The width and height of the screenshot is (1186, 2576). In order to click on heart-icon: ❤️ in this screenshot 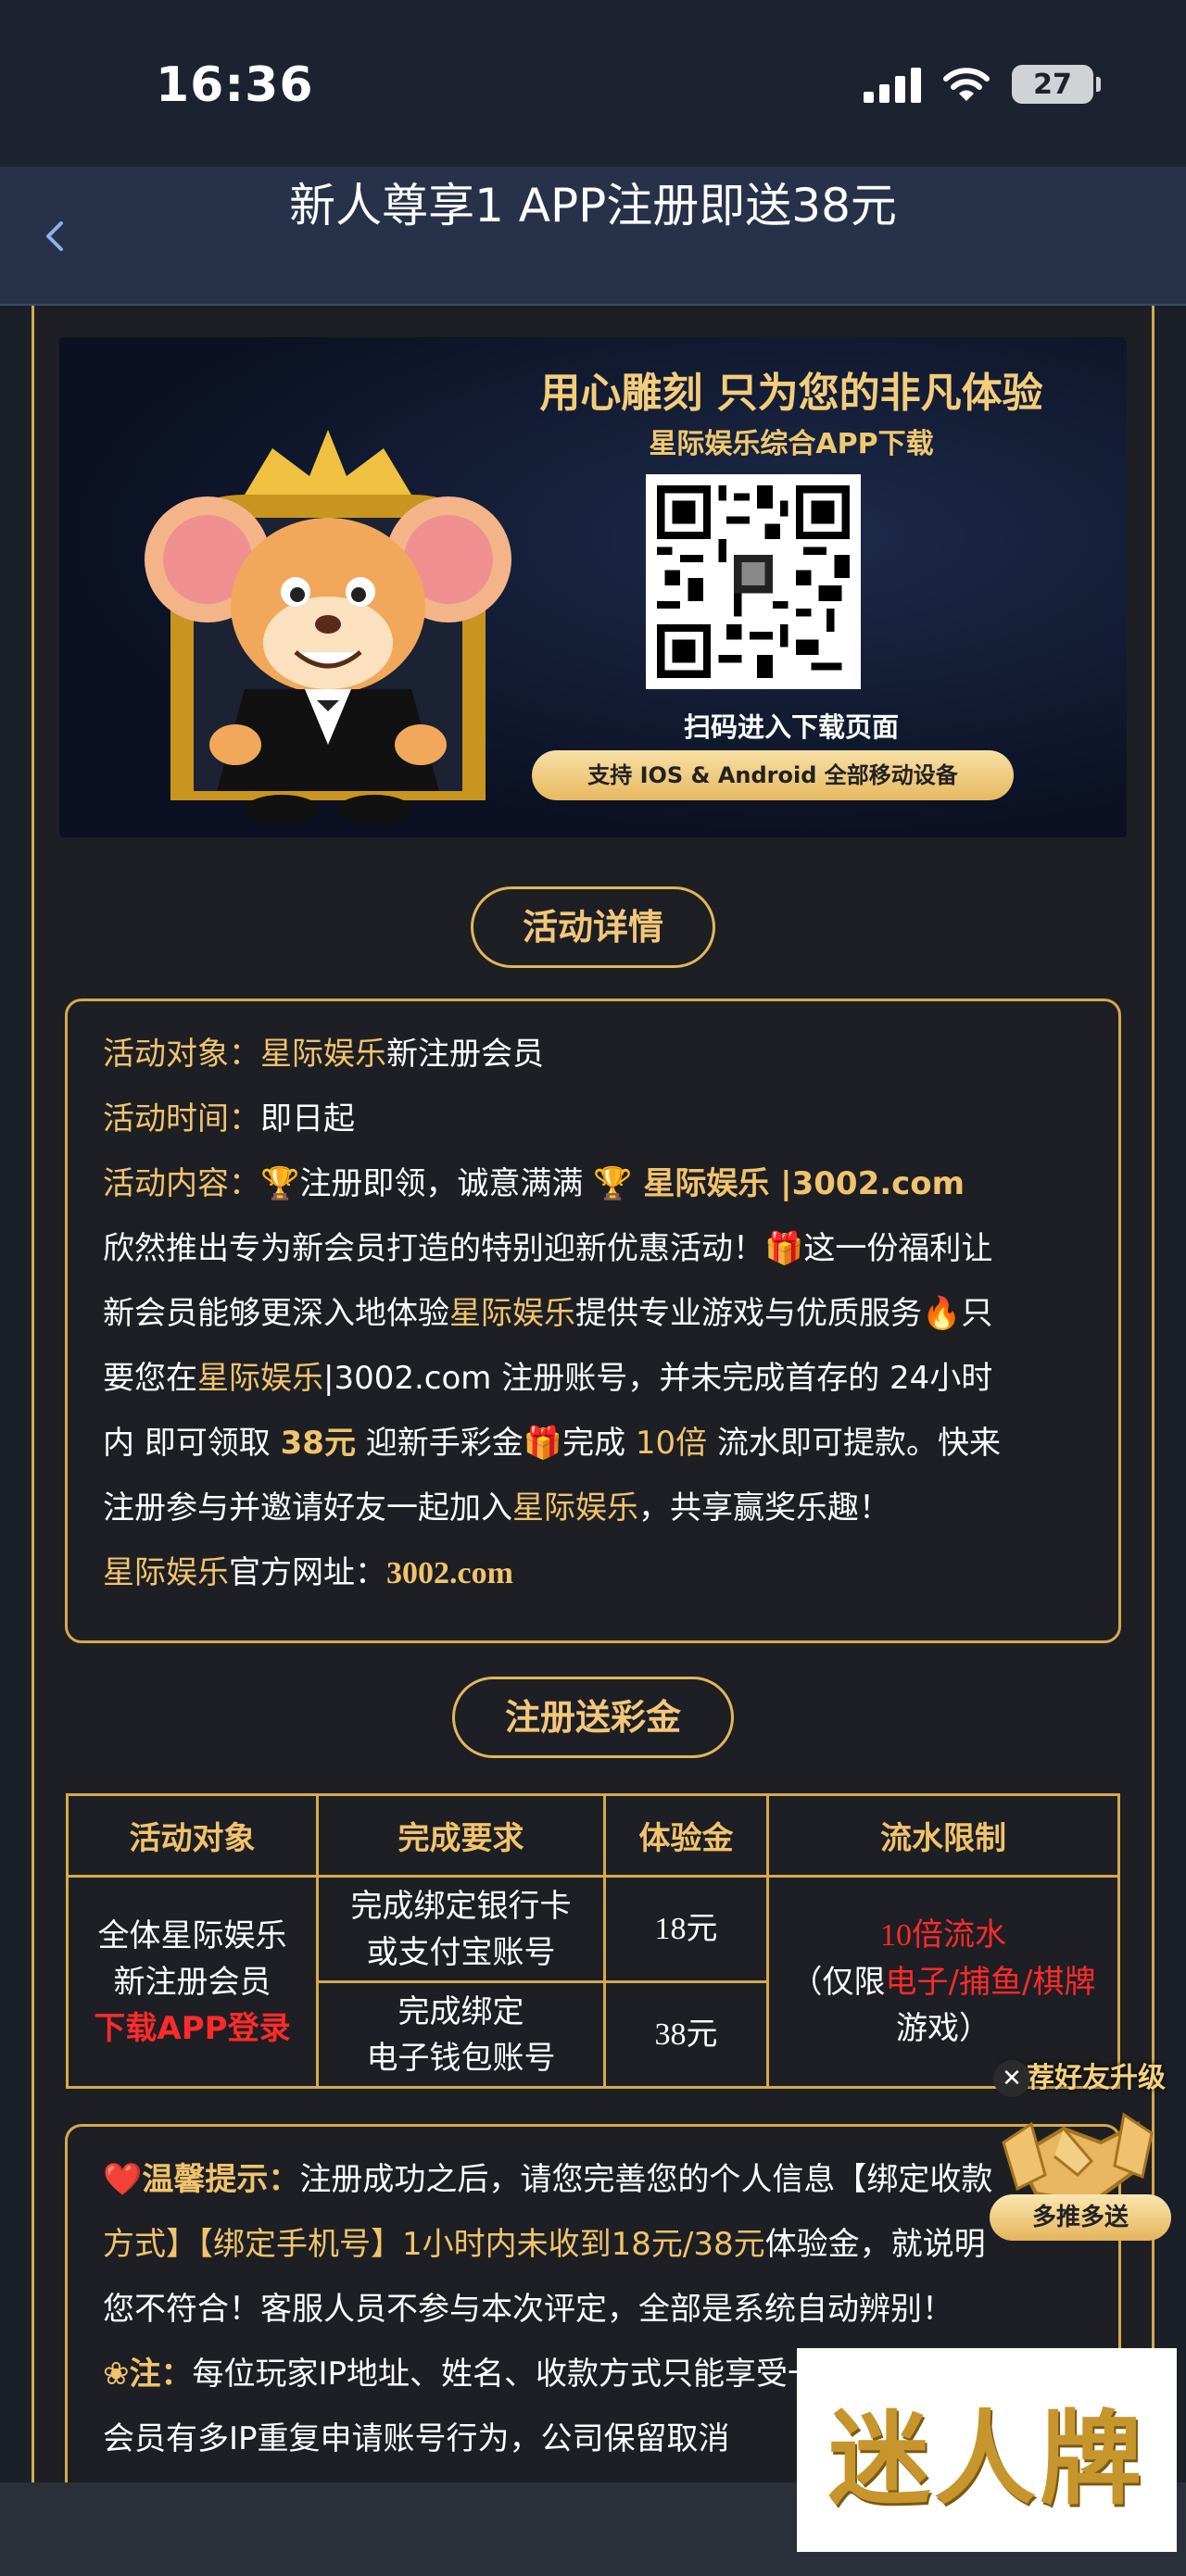, I will do `click(123, 2179)`.